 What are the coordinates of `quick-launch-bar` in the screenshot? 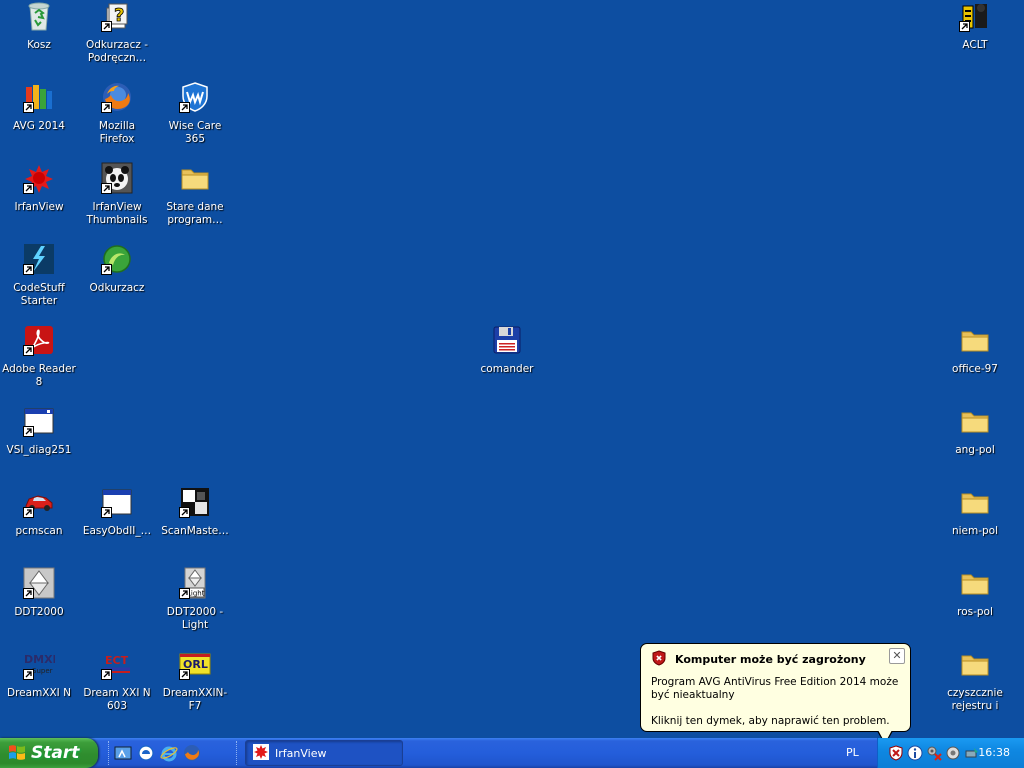 It's located at (157, 753).